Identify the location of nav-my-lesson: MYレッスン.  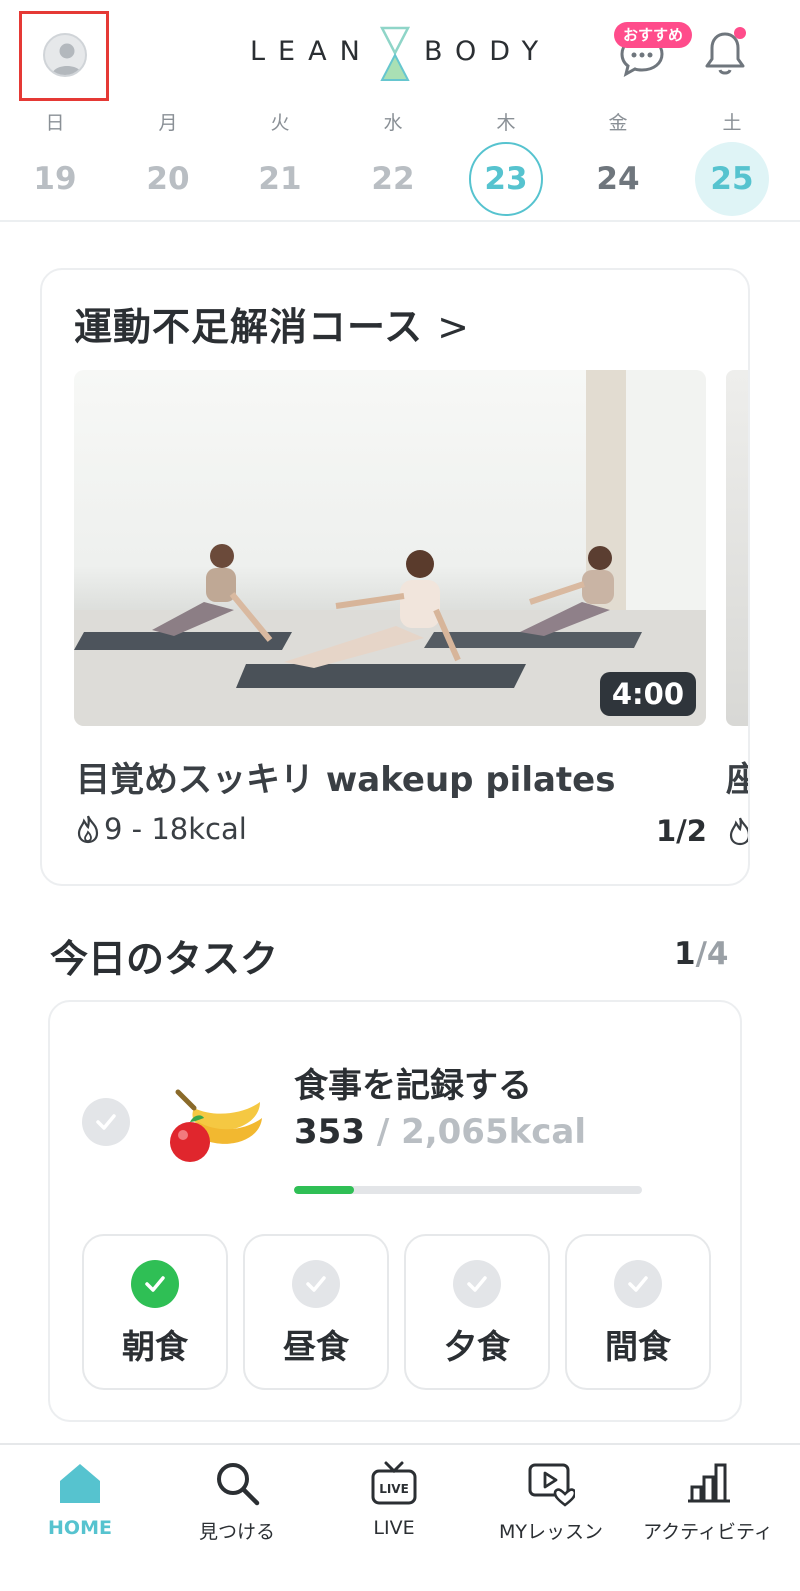
(551, 1505).